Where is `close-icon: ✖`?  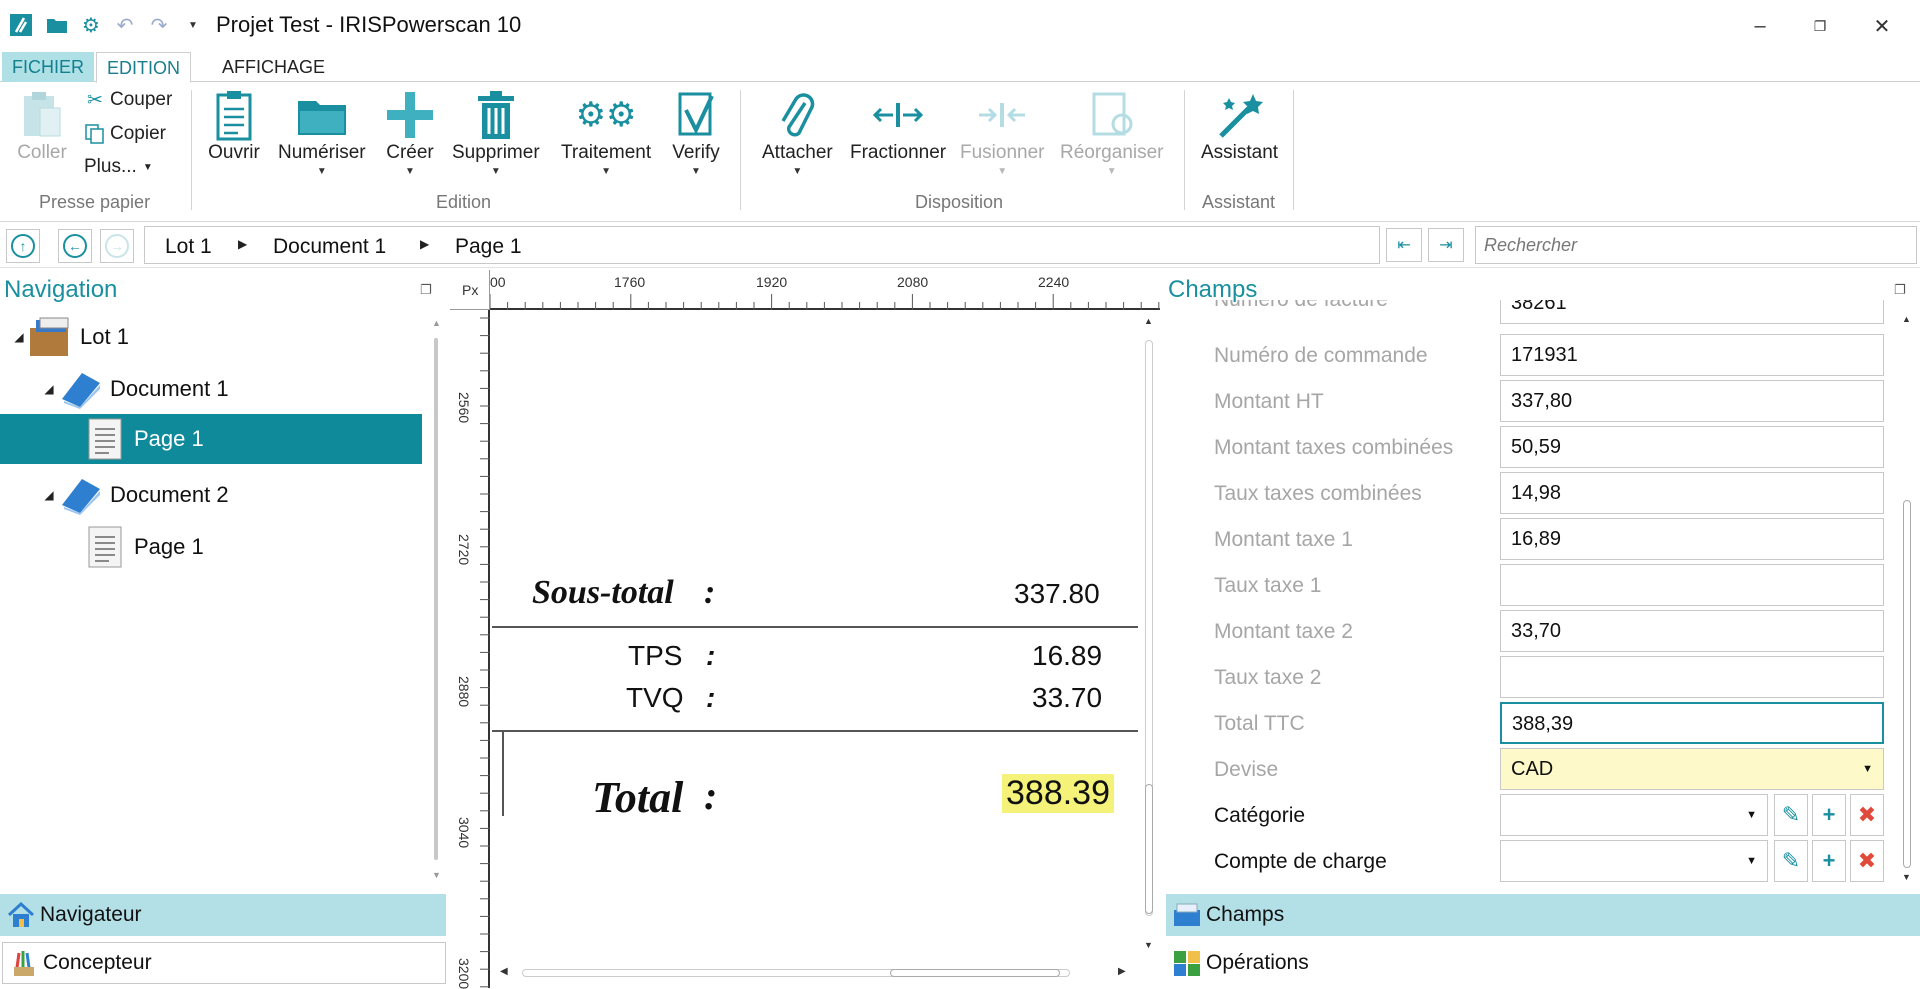 close-icon: ✖ is located at coordinates (1867, 814).